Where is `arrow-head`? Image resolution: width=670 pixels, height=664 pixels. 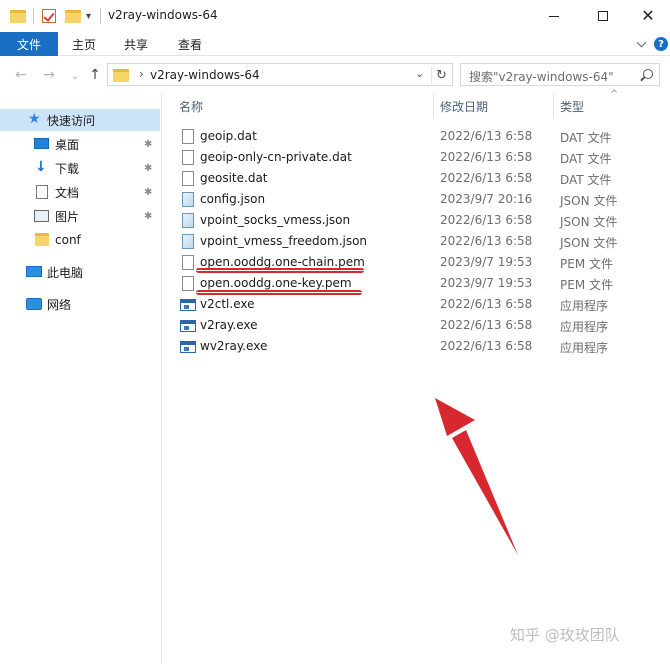 arrow-head is located at coordinates (455, 417).